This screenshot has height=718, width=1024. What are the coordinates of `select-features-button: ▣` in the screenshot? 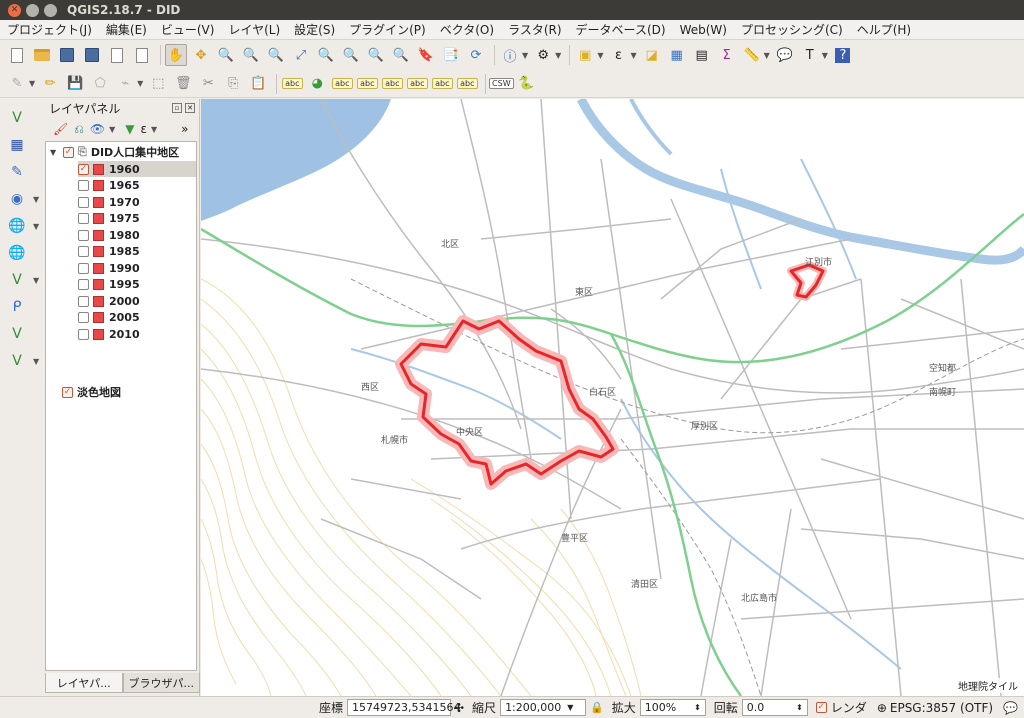 It's located at (585, 55).